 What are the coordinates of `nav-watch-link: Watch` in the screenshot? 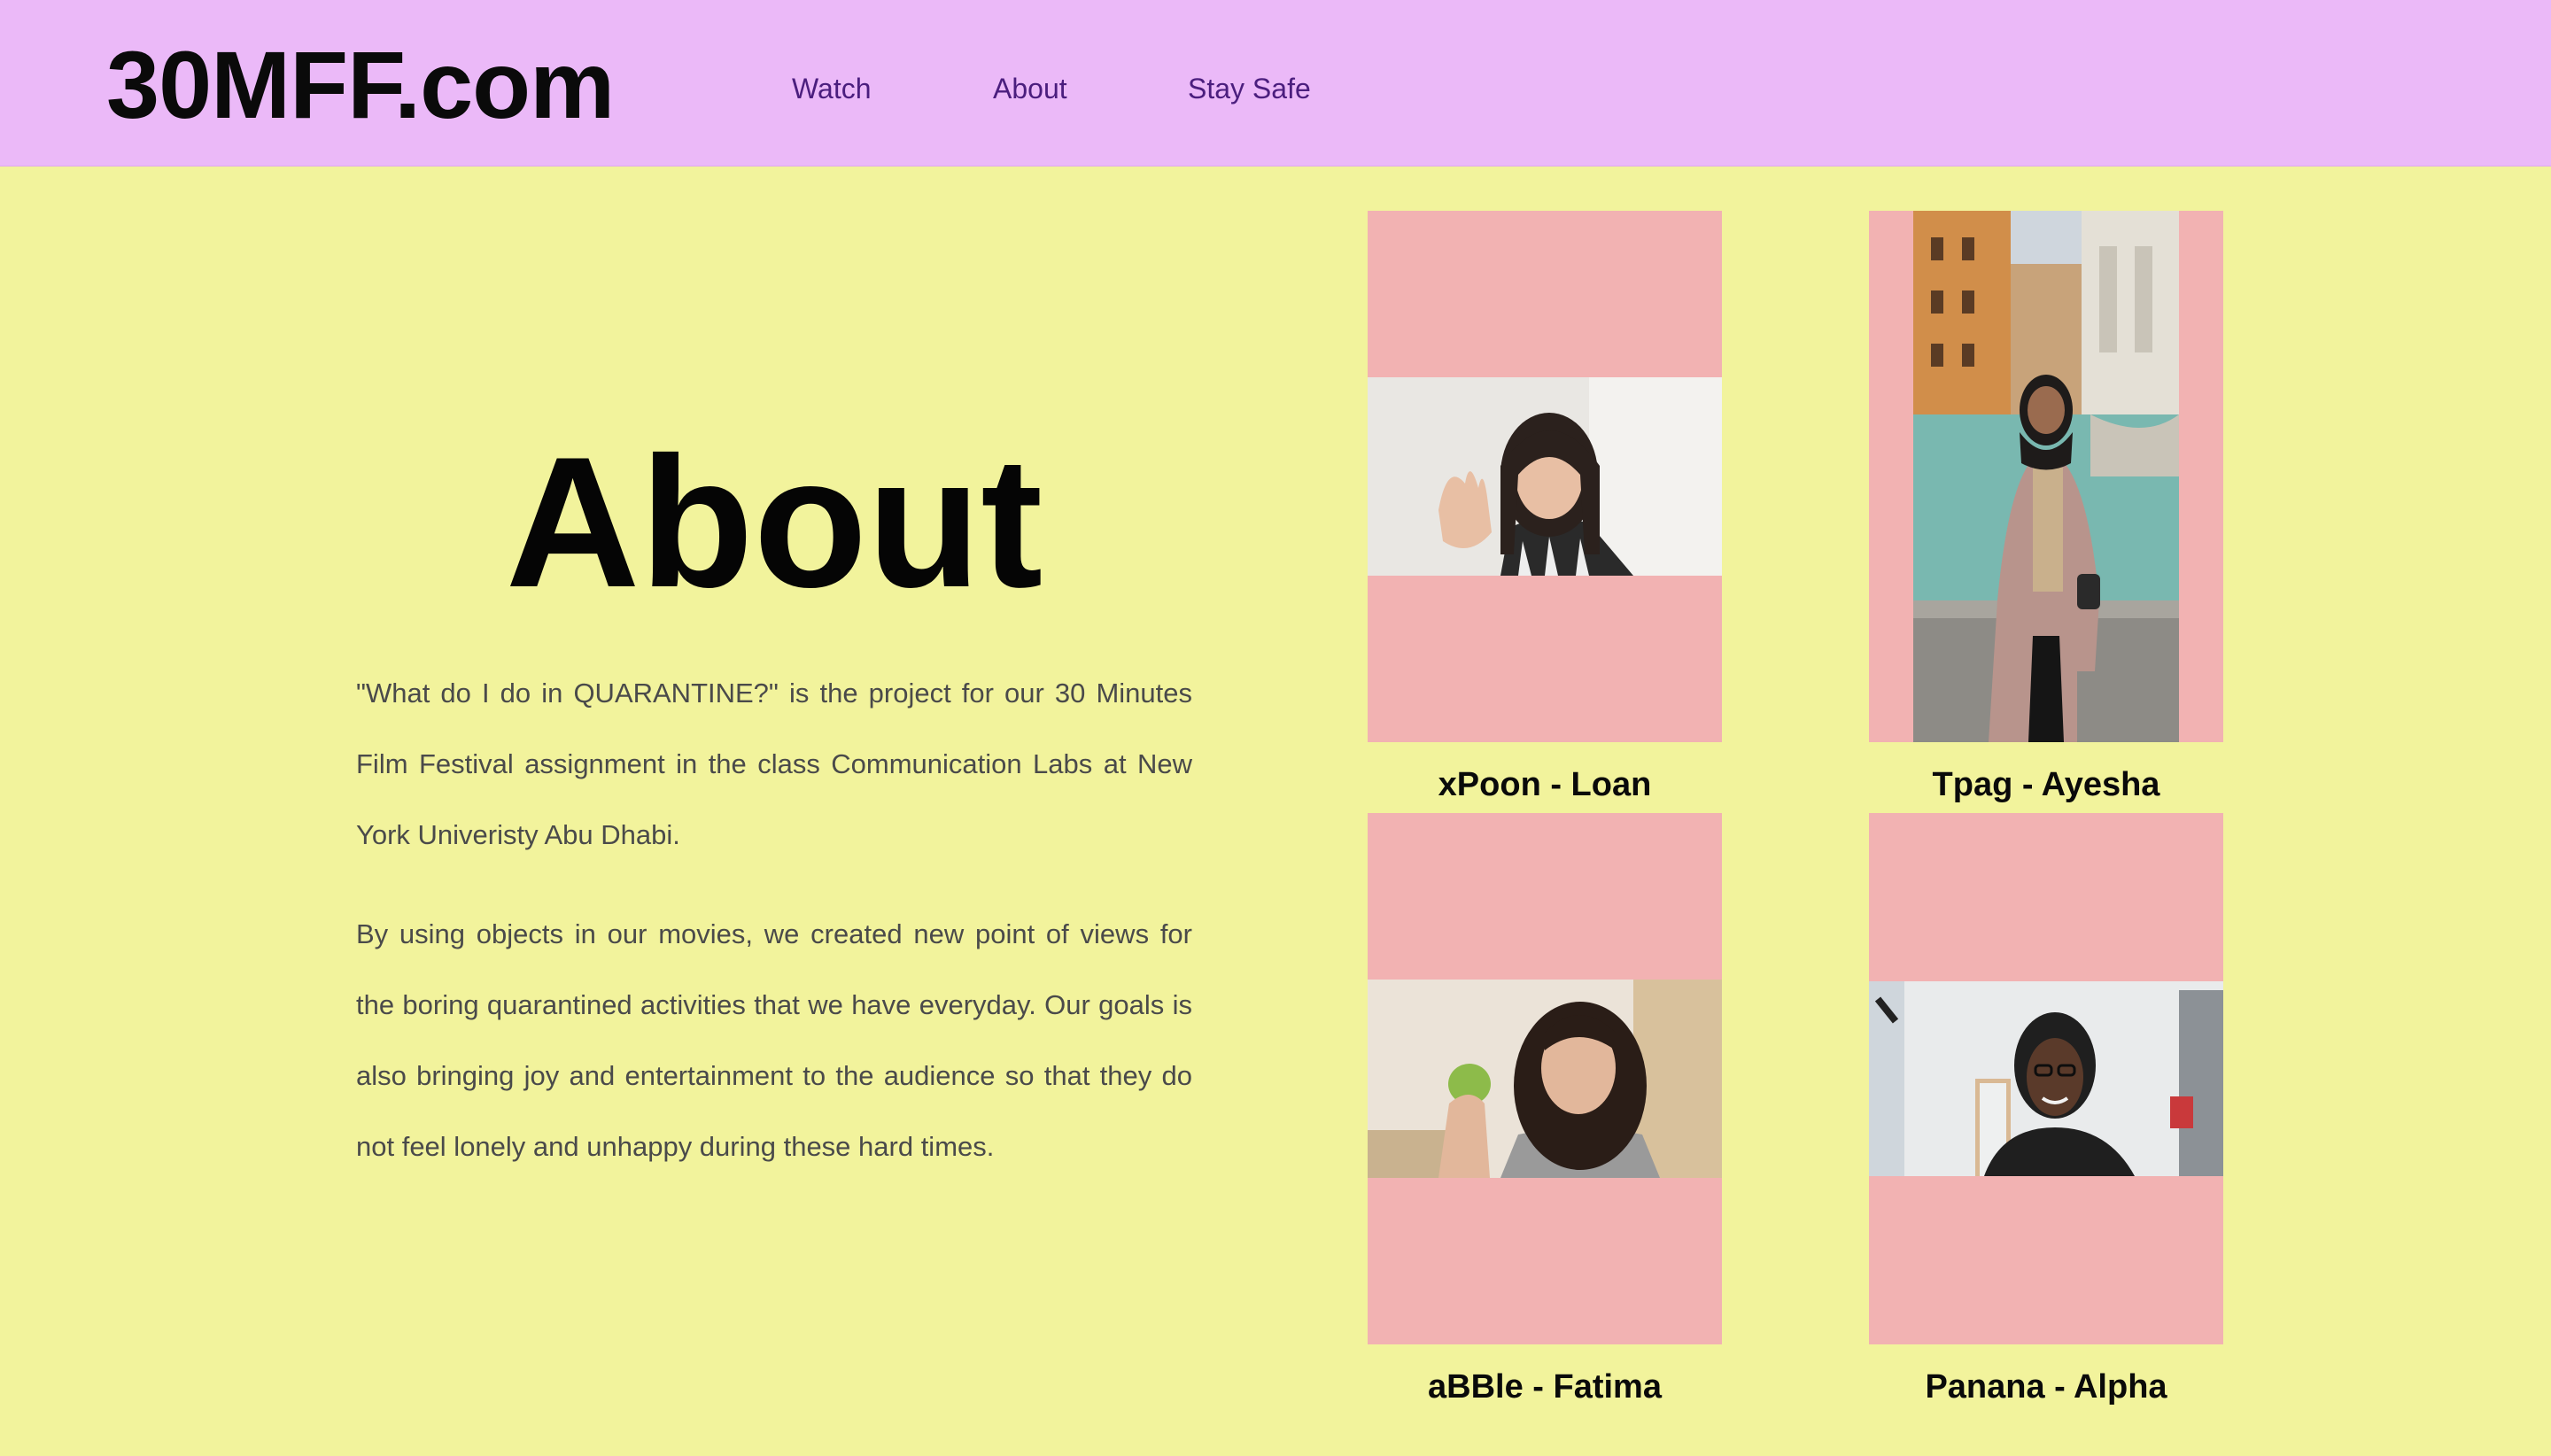 It's located at (832, 88).